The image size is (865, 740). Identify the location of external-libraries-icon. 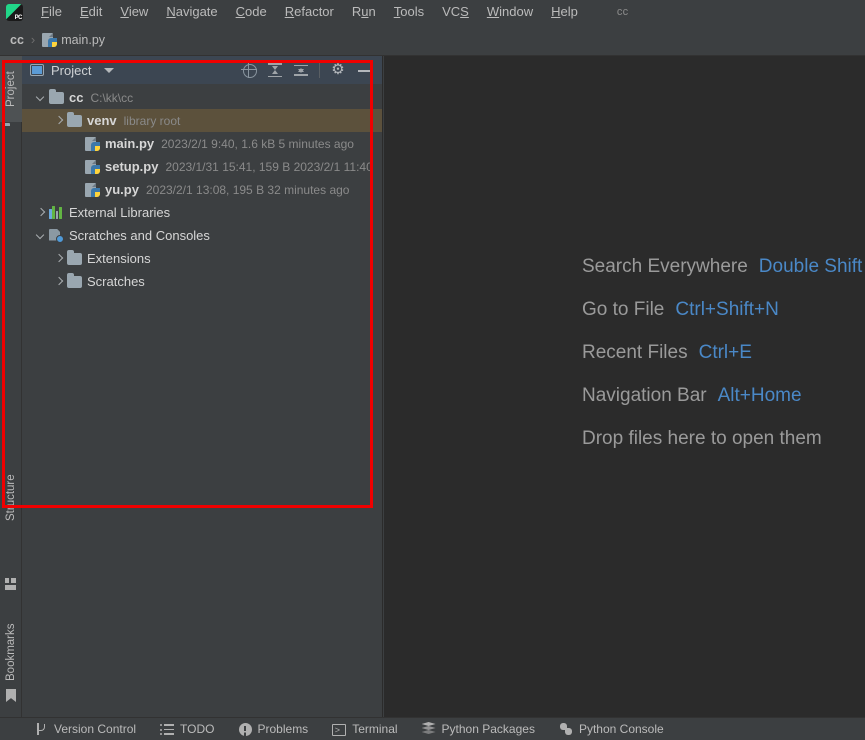
(56, 212).